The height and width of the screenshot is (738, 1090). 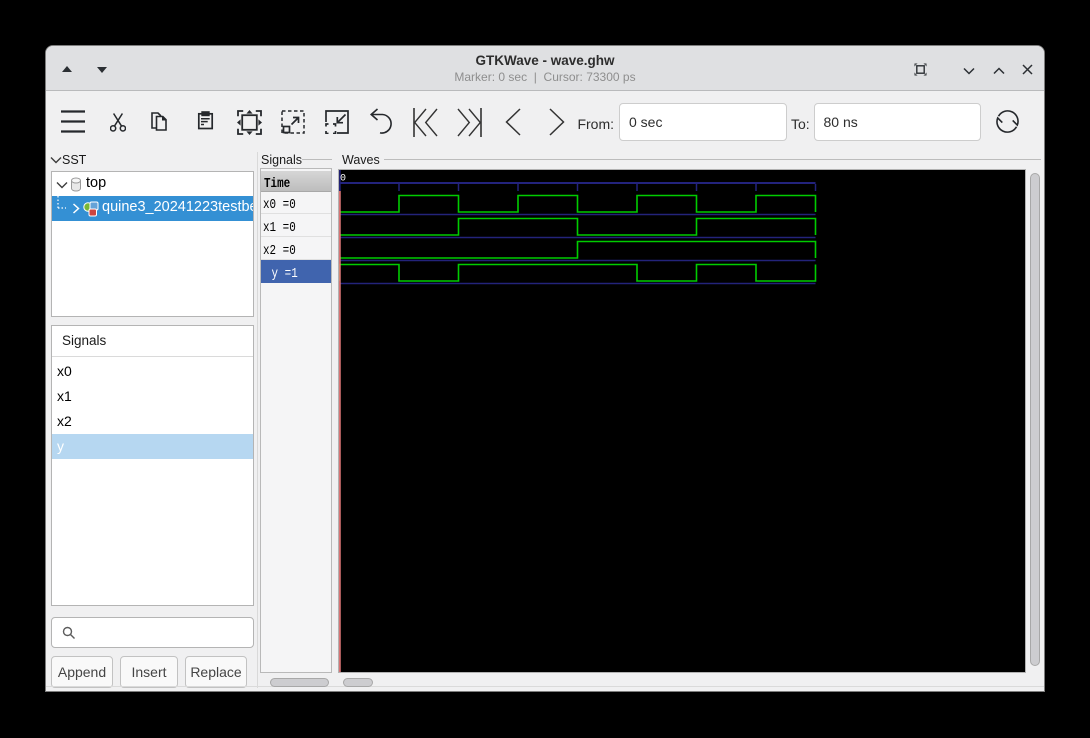 I want to click on svg-text: 0, so click(x=343, y=179).